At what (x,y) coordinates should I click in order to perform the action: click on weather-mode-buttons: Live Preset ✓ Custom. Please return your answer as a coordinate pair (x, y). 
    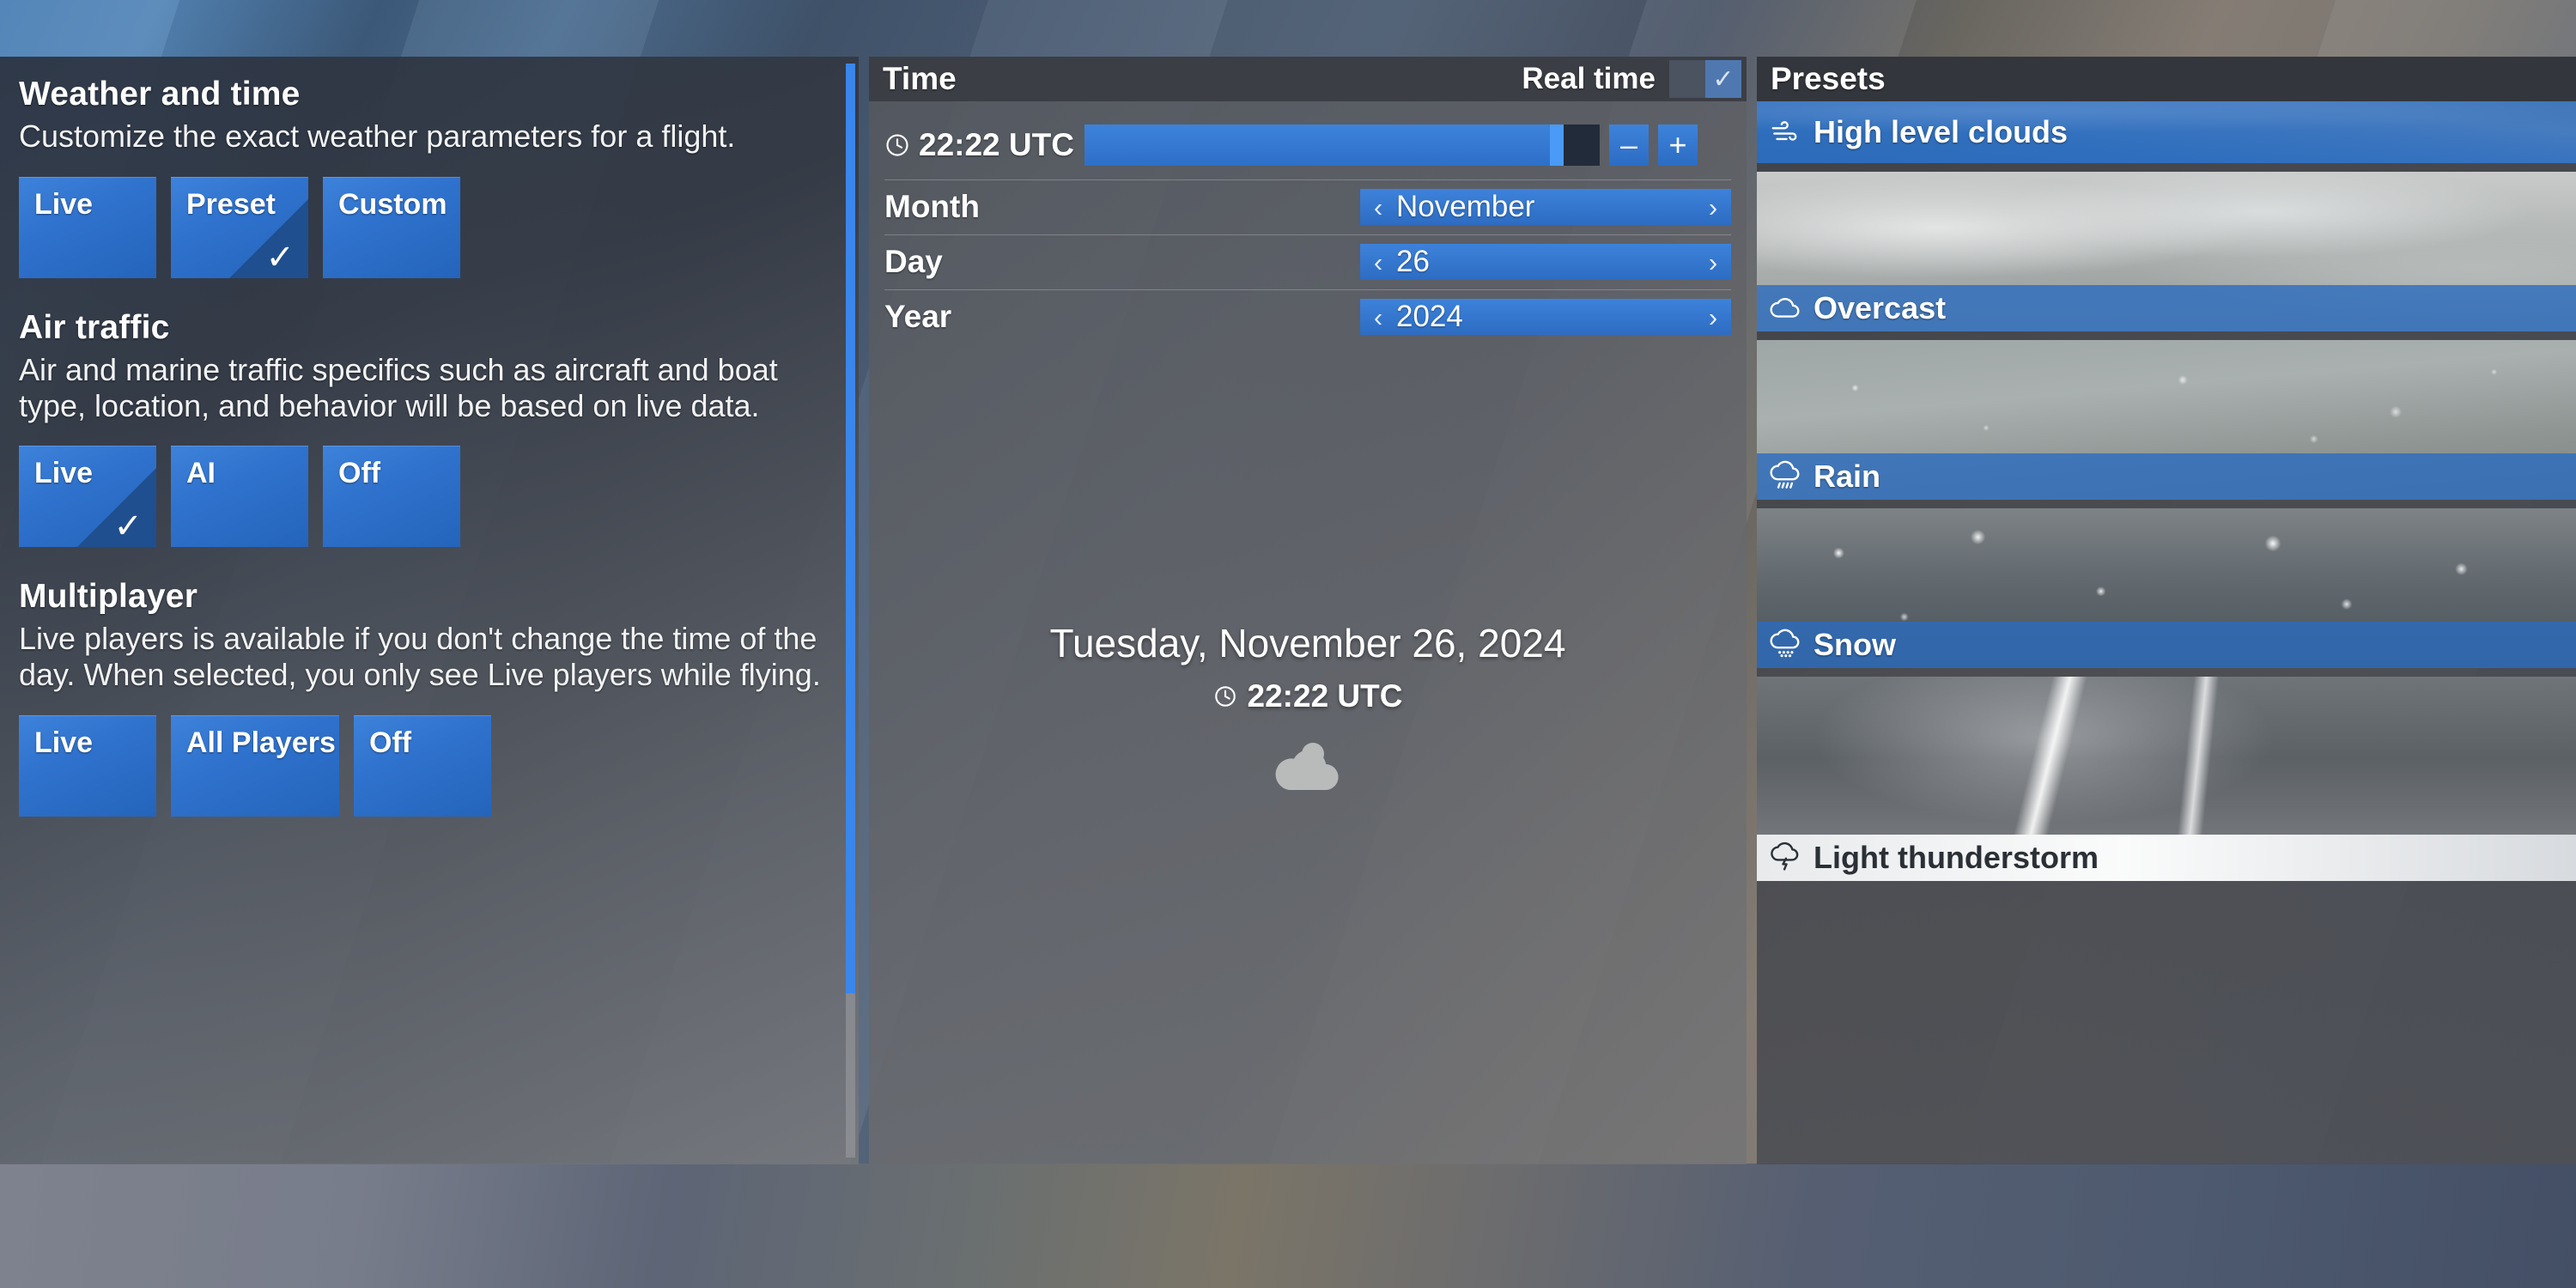
    Looking at the image, I should click on (439, 227).